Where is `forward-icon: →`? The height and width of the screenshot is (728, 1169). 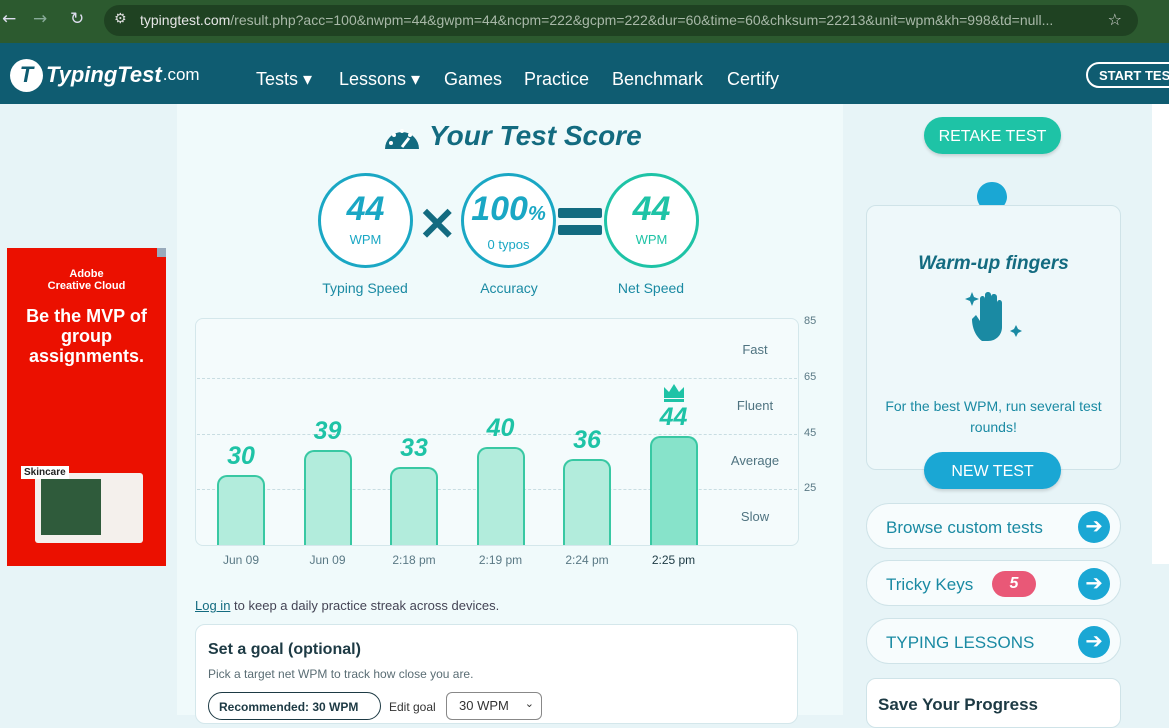 forward-icon: → is located at coordinates (40, 19).